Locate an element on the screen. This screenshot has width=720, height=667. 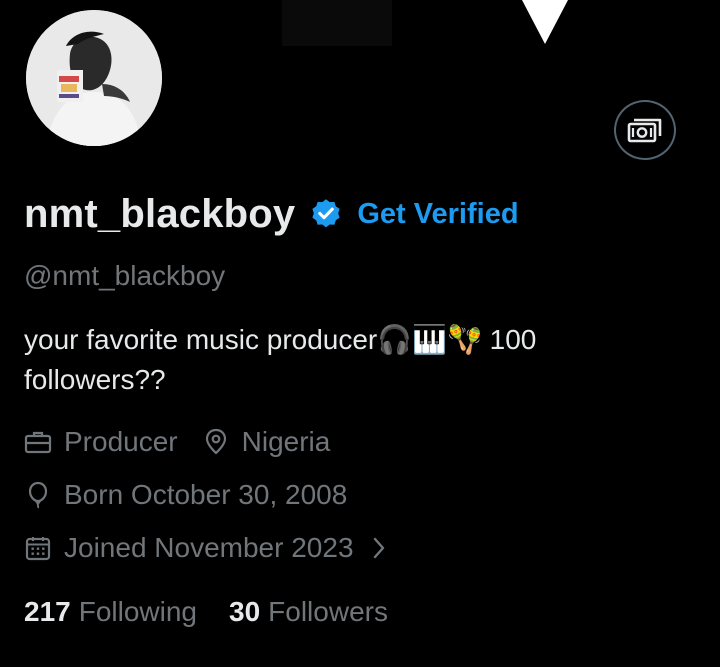
tip-button is located at coordinates (645, 130).